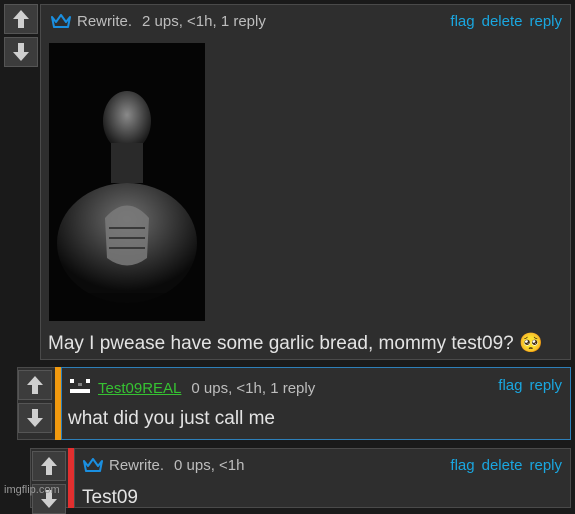  What do you see at coordinates (36, 401) in the screenshot?
I see `comment2-vote-column` at bounding box center [36, 401].